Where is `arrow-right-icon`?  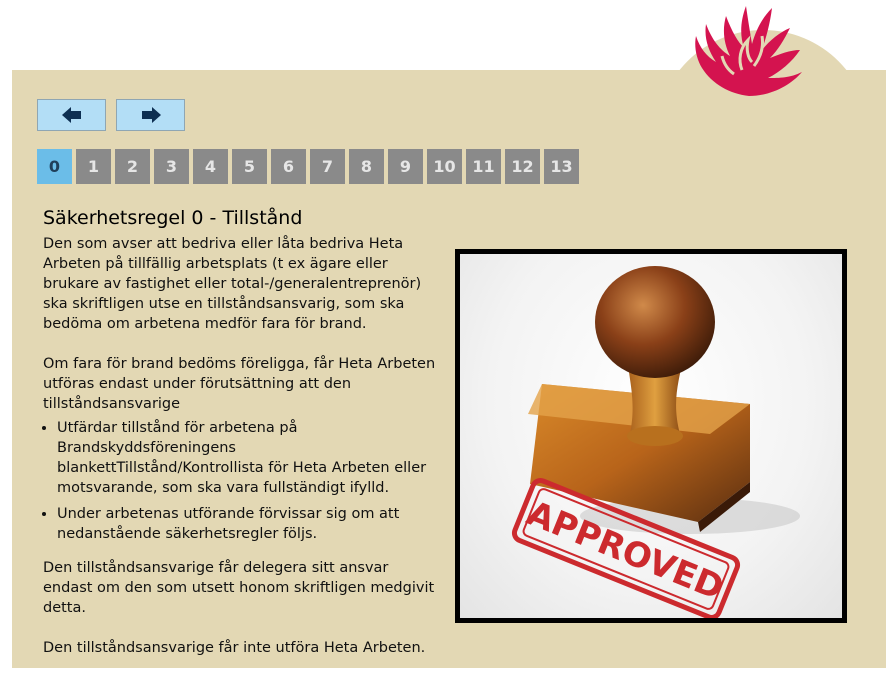 arrow-right-icon is located at coordinates (151, 115).